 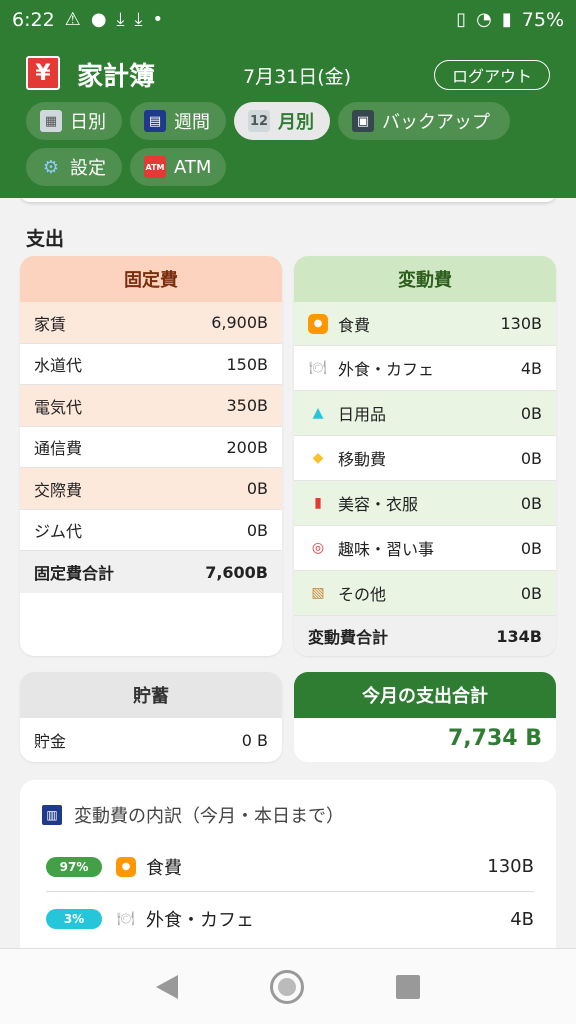 What do you see at coordinates (239, 322) in the screenshot?
I see `row-value: 6,900B` at bounding box center [239, 322].